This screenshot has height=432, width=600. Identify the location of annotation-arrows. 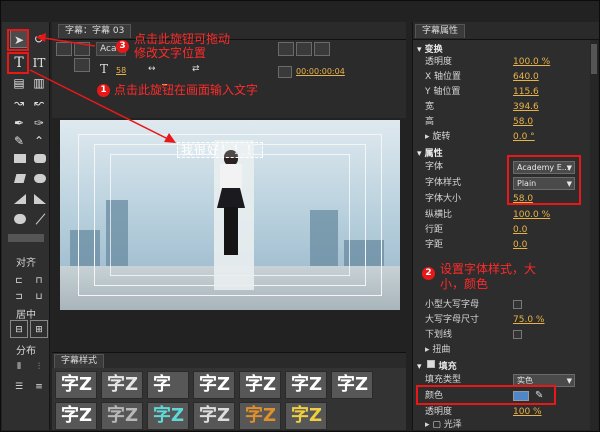
(102, 88).